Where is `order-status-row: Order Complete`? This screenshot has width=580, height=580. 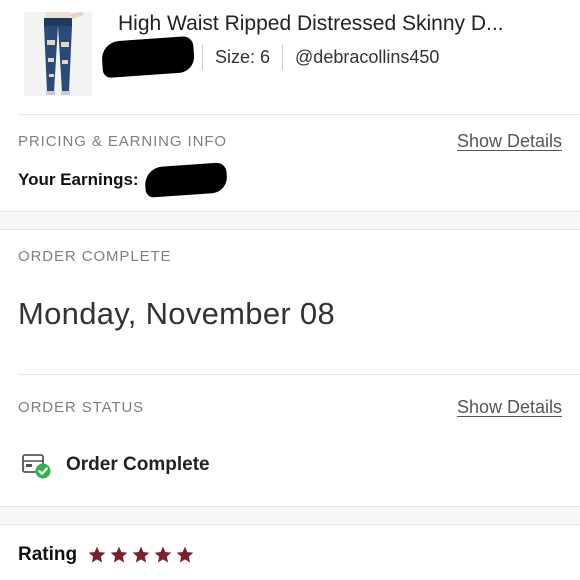
order-status-row: Order Complete is located at coordinates (115, 465).